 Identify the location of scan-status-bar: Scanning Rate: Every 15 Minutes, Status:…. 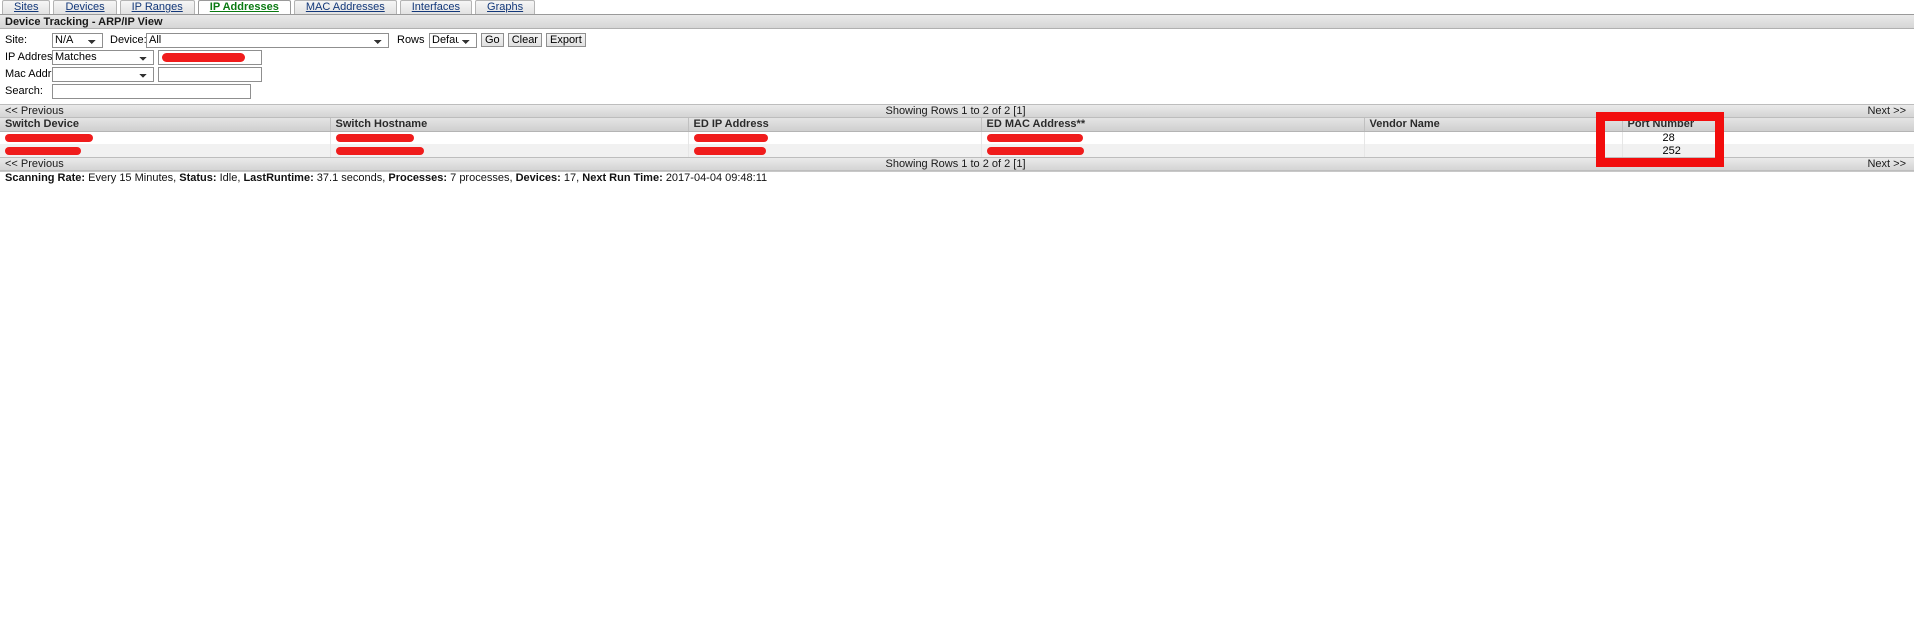
(957, 177).